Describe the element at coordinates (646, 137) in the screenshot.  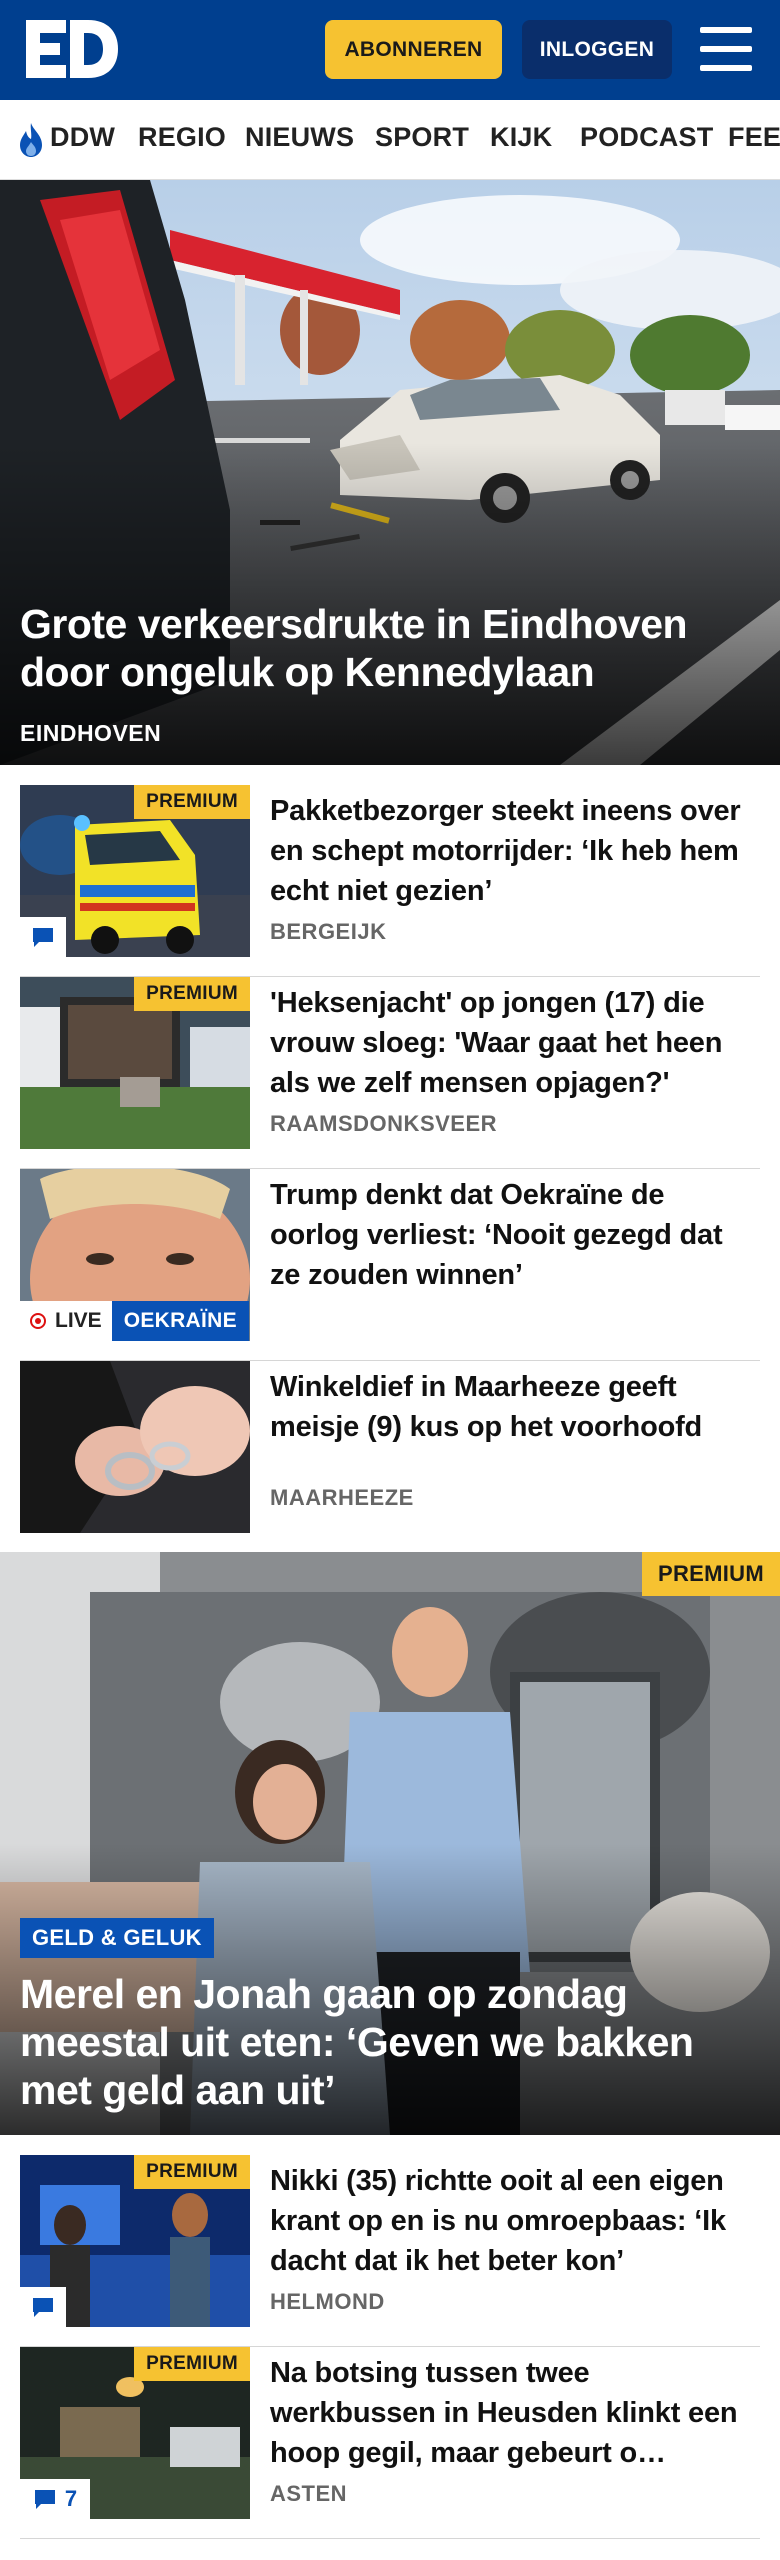
I see `nav-item-podcast: PODCAST` at that location.